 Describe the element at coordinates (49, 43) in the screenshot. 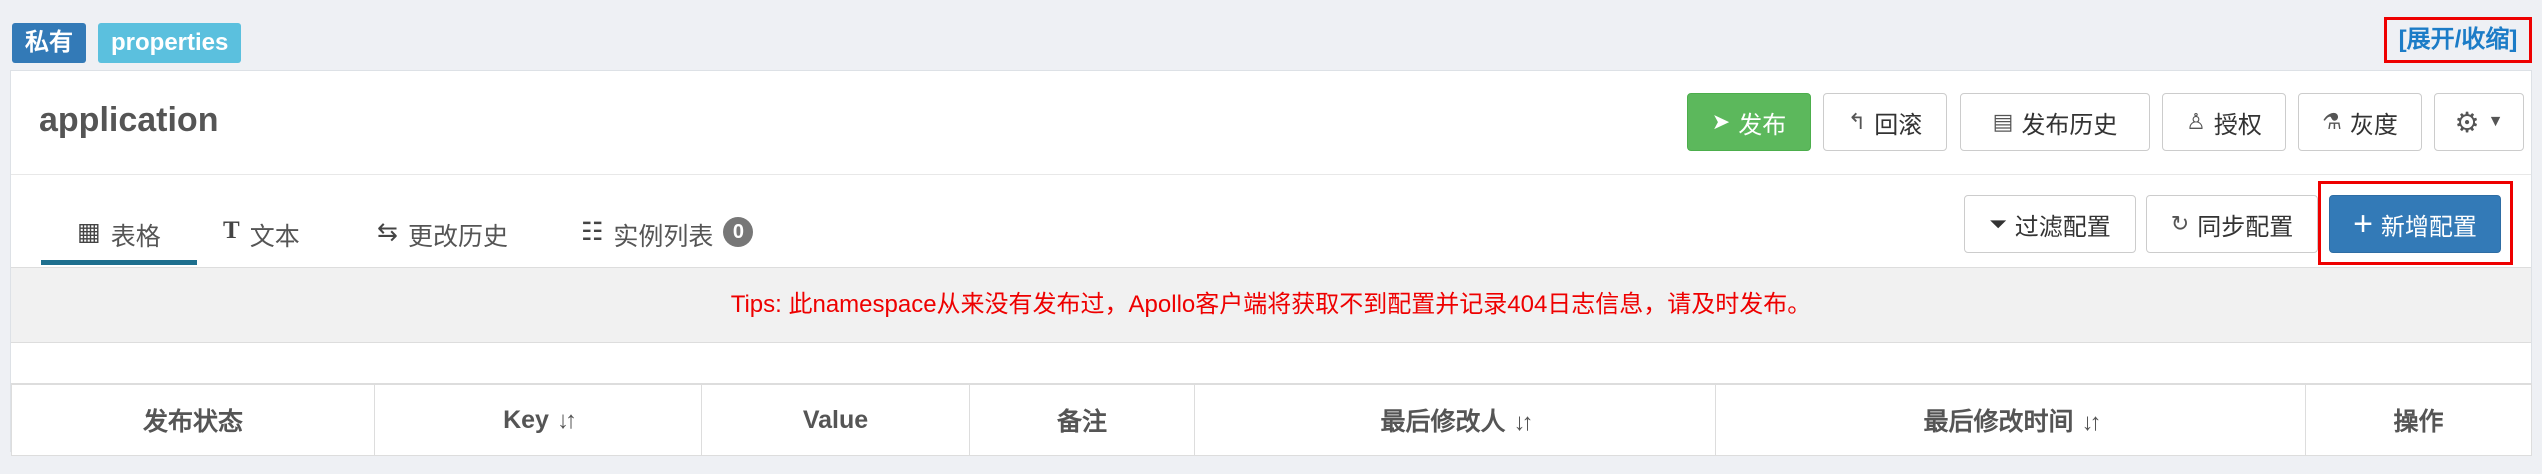

I see `scope-badge: 私有` at that location.